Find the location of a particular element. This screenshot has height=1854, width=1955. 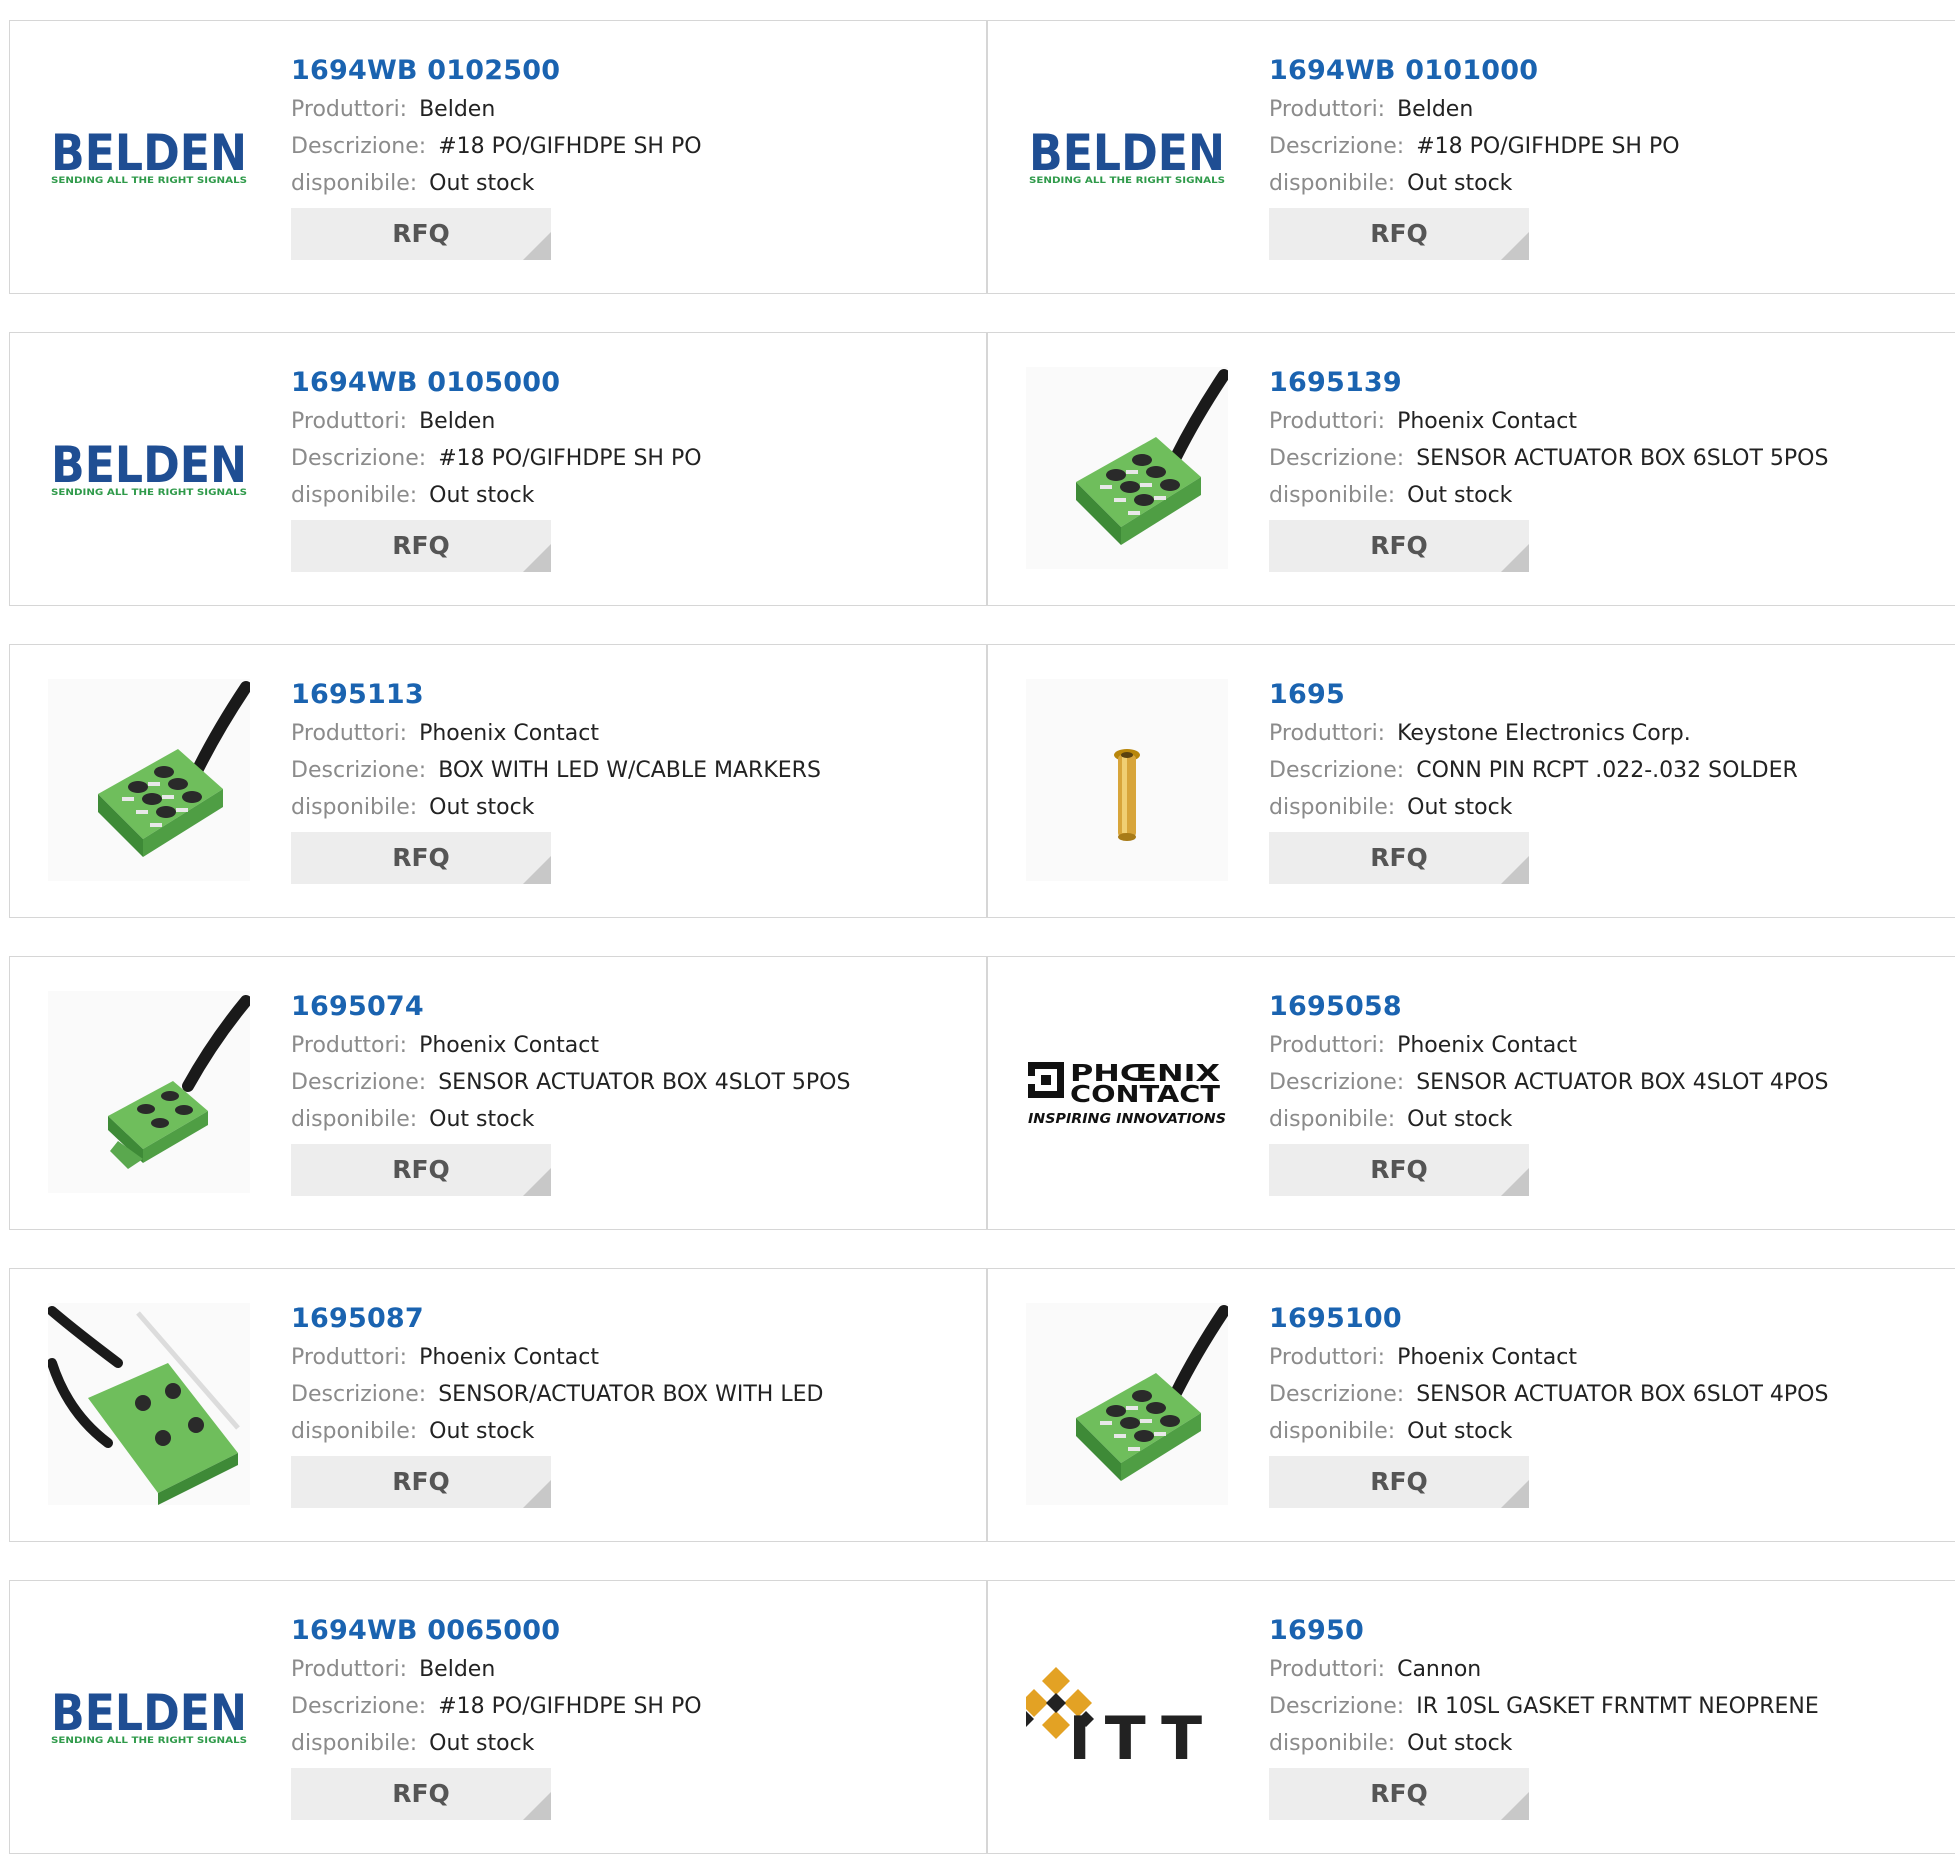

part-number-link: 1695139 is located at coordinates (1611, 383).